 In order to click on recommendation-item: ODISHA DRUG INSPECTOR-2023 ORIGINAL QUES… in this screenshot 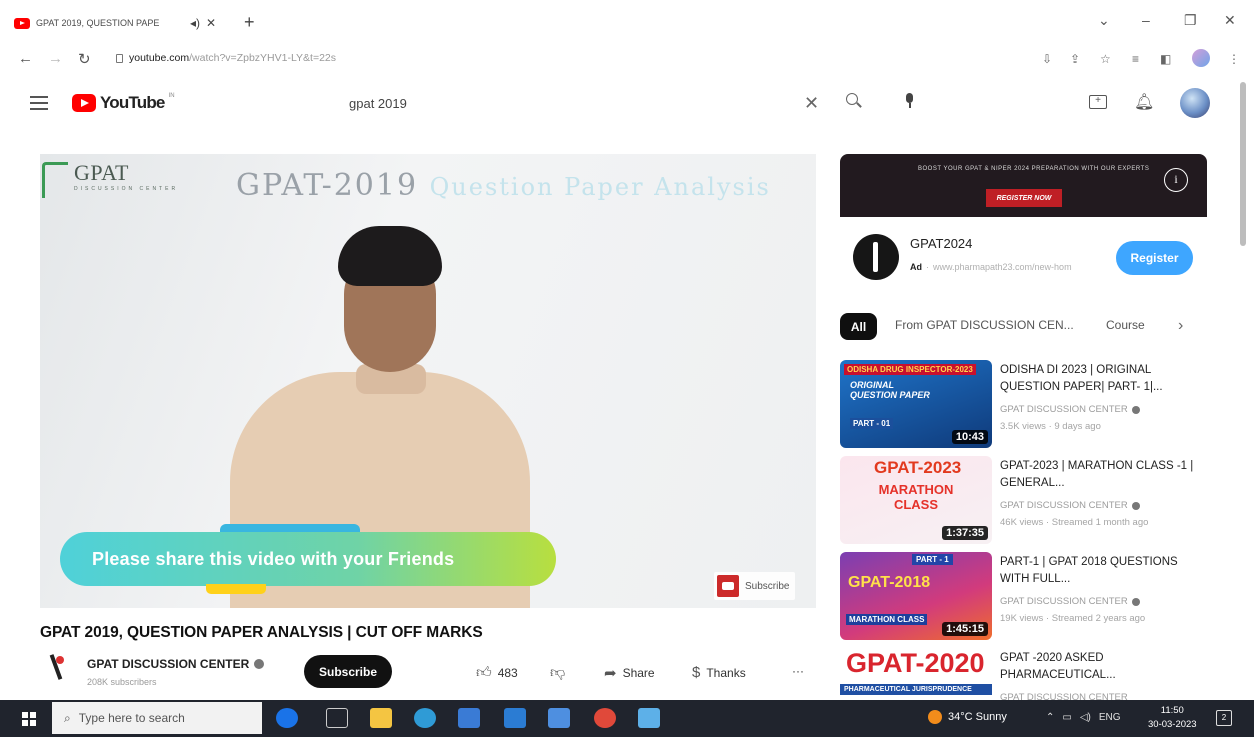, I will do `click(1022, 404)`.